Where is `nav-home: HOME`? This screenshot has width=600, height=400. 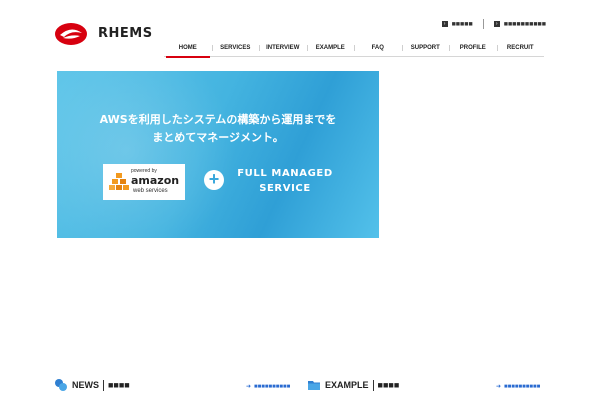
nav-home: HOME is located at coordinates (188, 50).